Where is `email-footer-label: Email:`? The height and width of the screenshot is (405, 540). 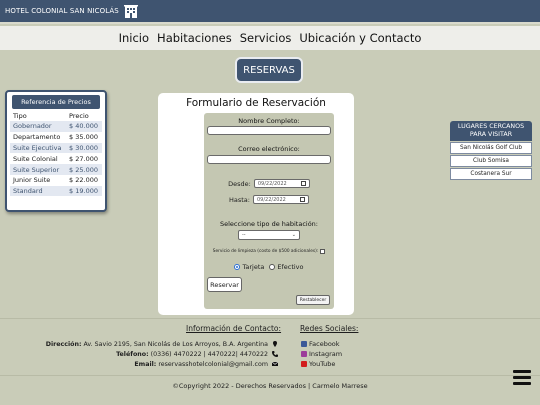
email-footer-label: Email: is located at coordinates (145, 364).